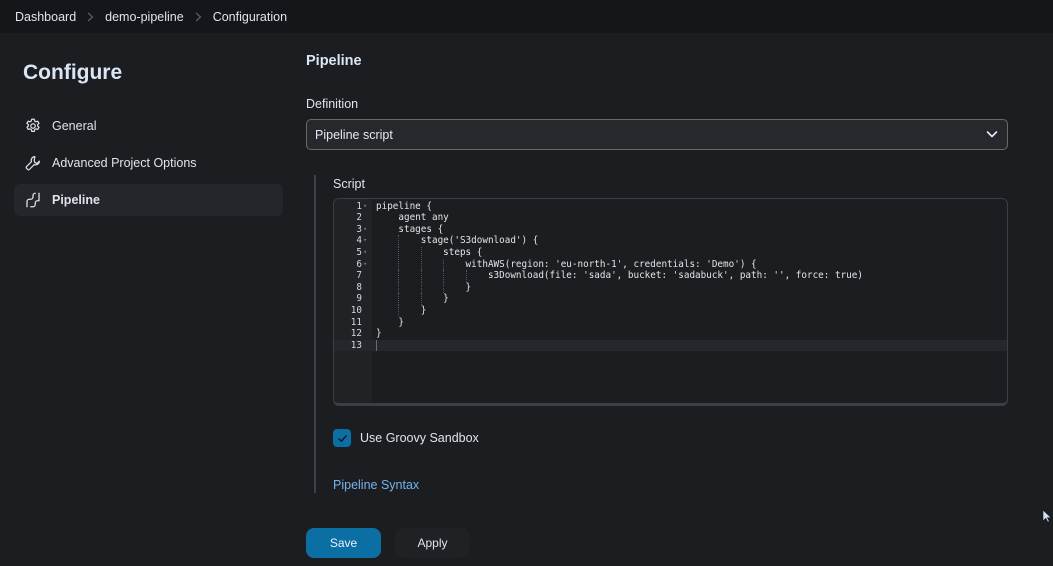  I want to click on code-line: 5 ▾ steps {, so click(670, 252).